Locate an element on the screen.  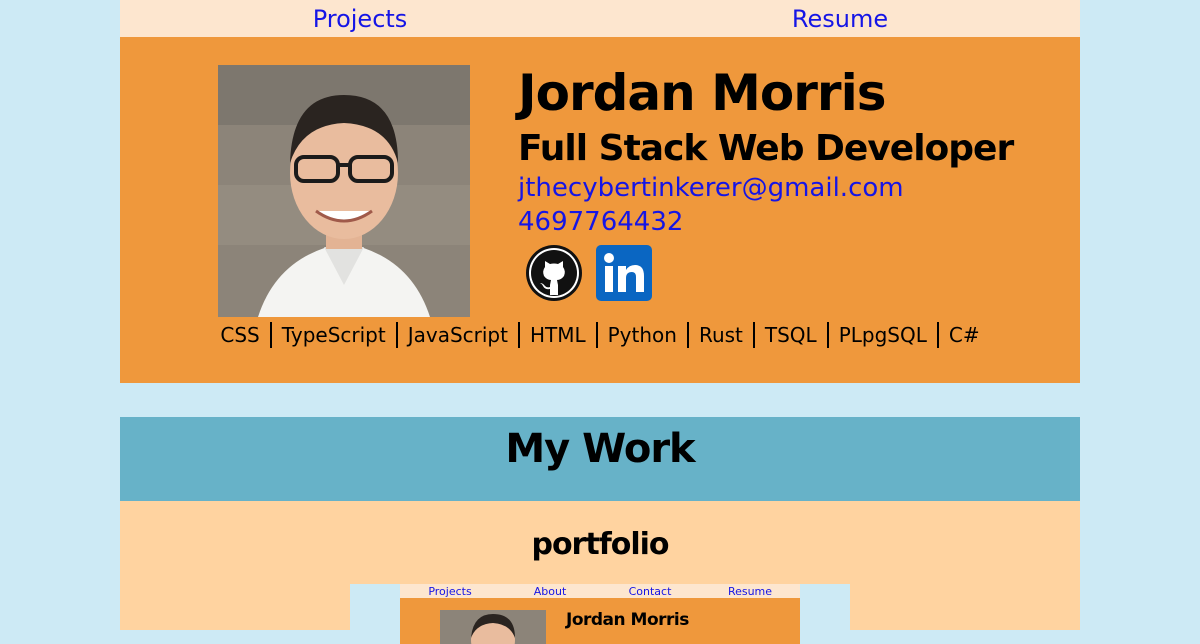
phone-link: 4697764432 is located at coordinates (765, 222).